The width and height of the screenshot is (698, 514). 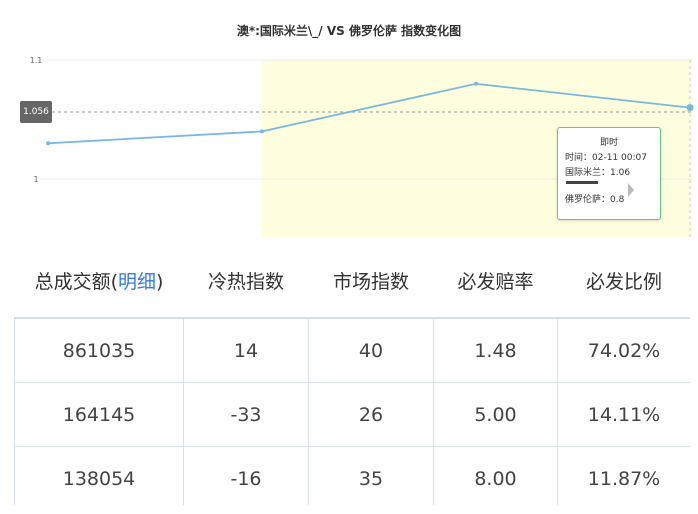 I want to click on tooltip-home: 国际米兰：1.06, so click(x=598, y=173).